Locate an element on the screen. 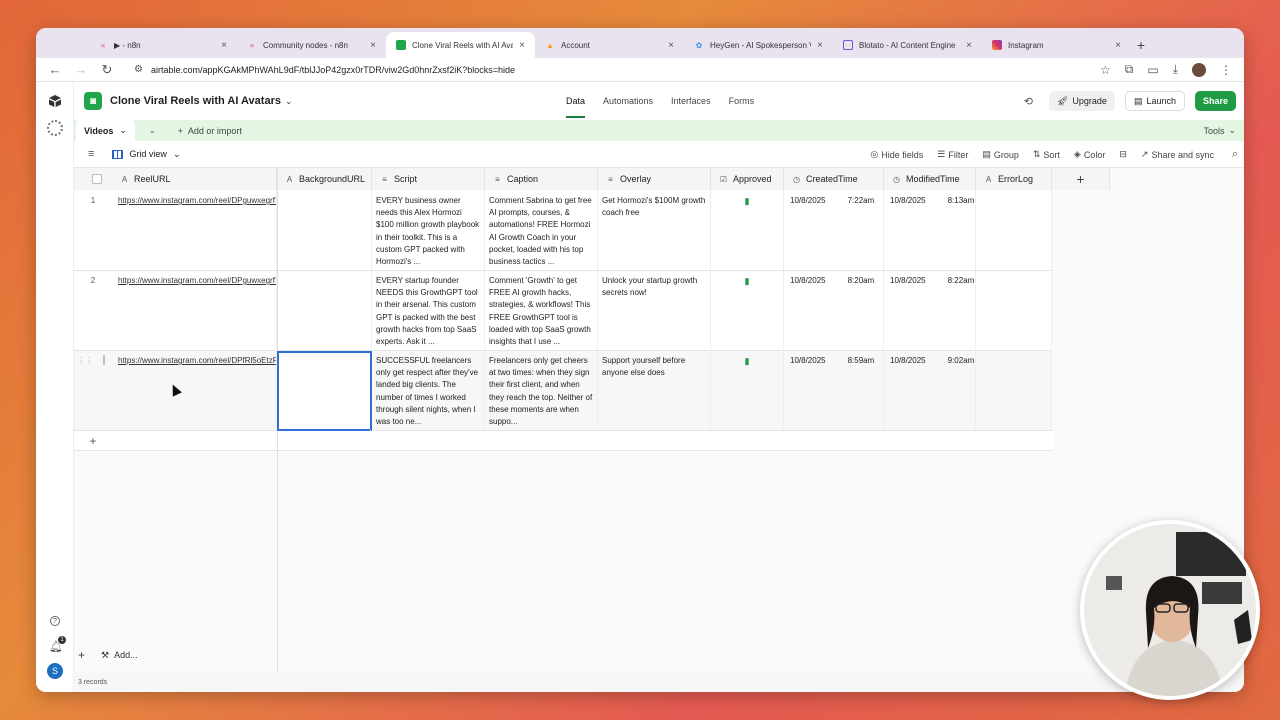  help-icon: ? is located at coordinates (55, 621).